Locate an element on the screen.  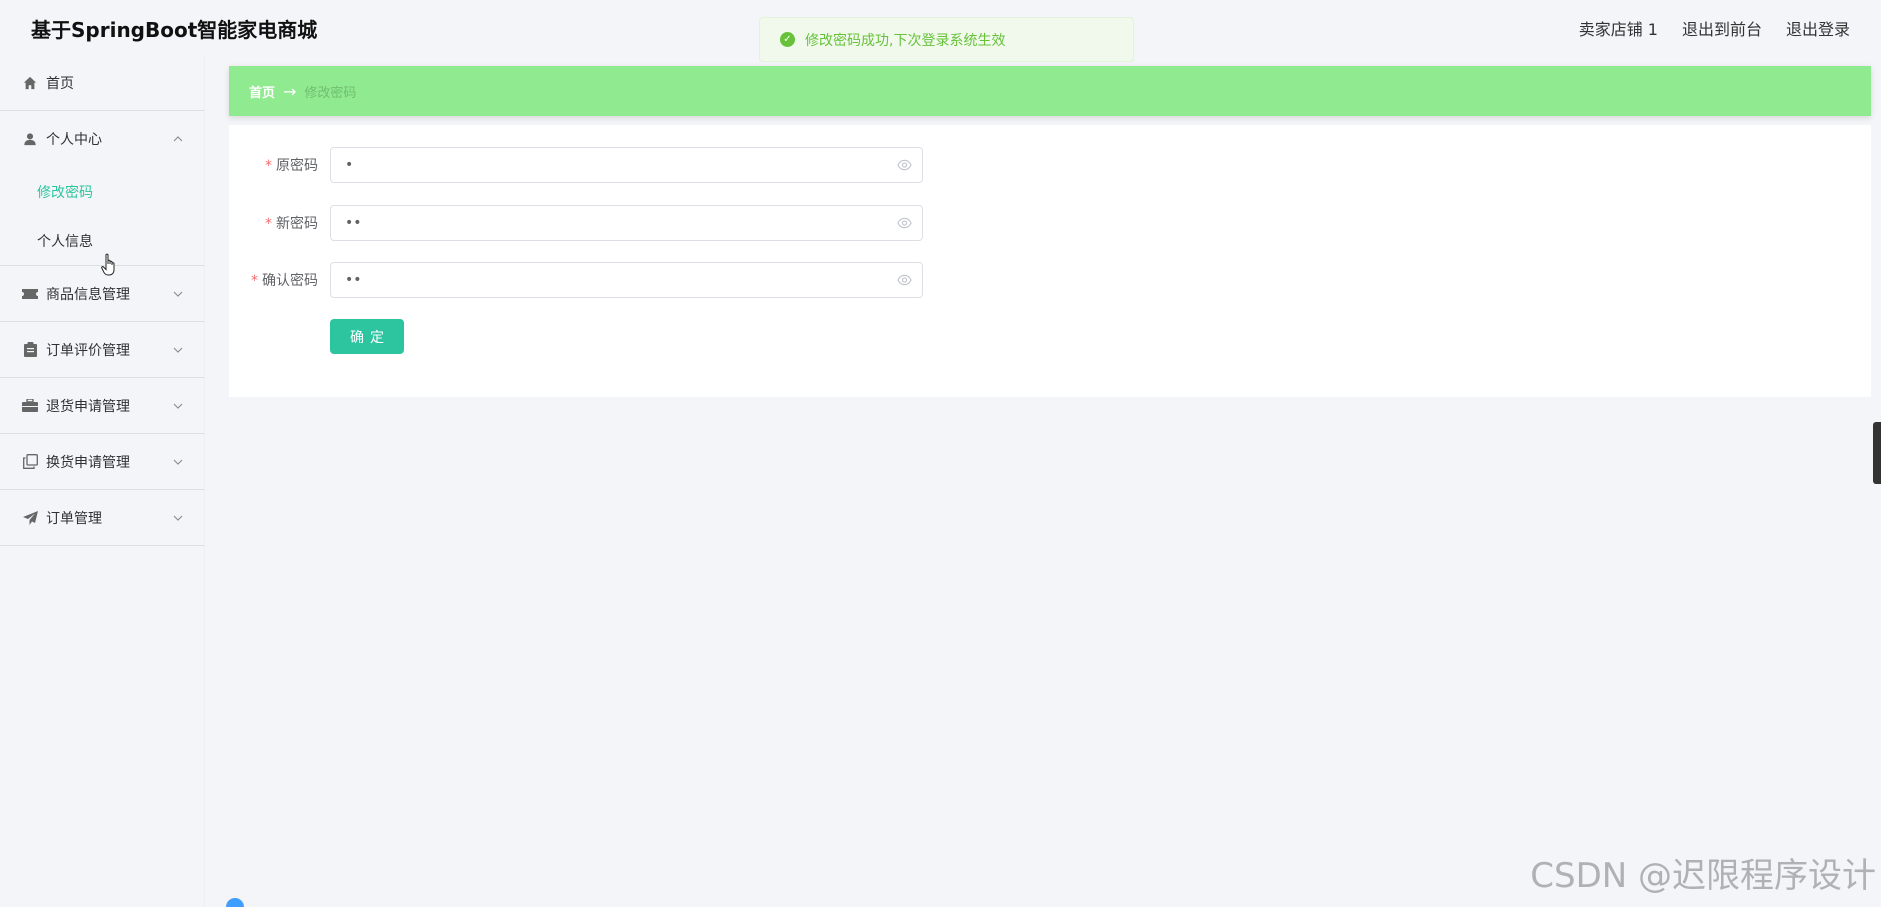
breadcrumb: 首页 → 修改密码 is located at coordinates (1050, 91).